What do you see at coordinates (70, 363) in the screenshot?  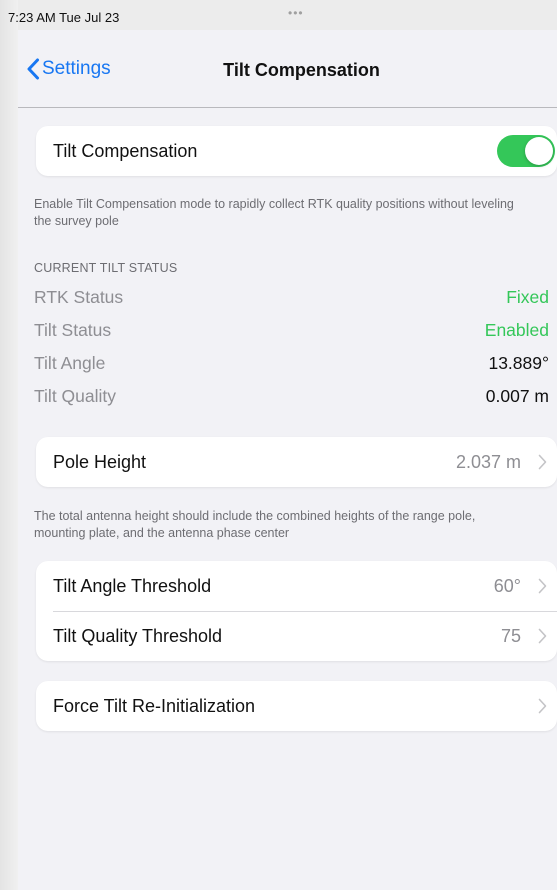 I see `tilt-angle-label: Tilt Angle` at bounding box center [70, 363].